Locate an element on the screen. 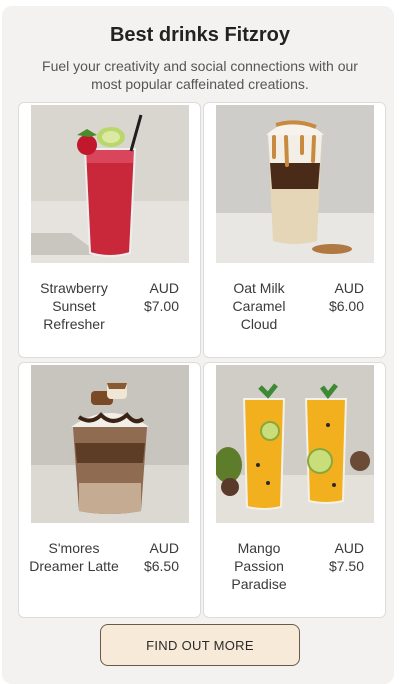 This screenshot has height=684, width=402. product-info: Oat Milk Caramel Cloud AUD $6.00 is located at coordinates (295, 306).